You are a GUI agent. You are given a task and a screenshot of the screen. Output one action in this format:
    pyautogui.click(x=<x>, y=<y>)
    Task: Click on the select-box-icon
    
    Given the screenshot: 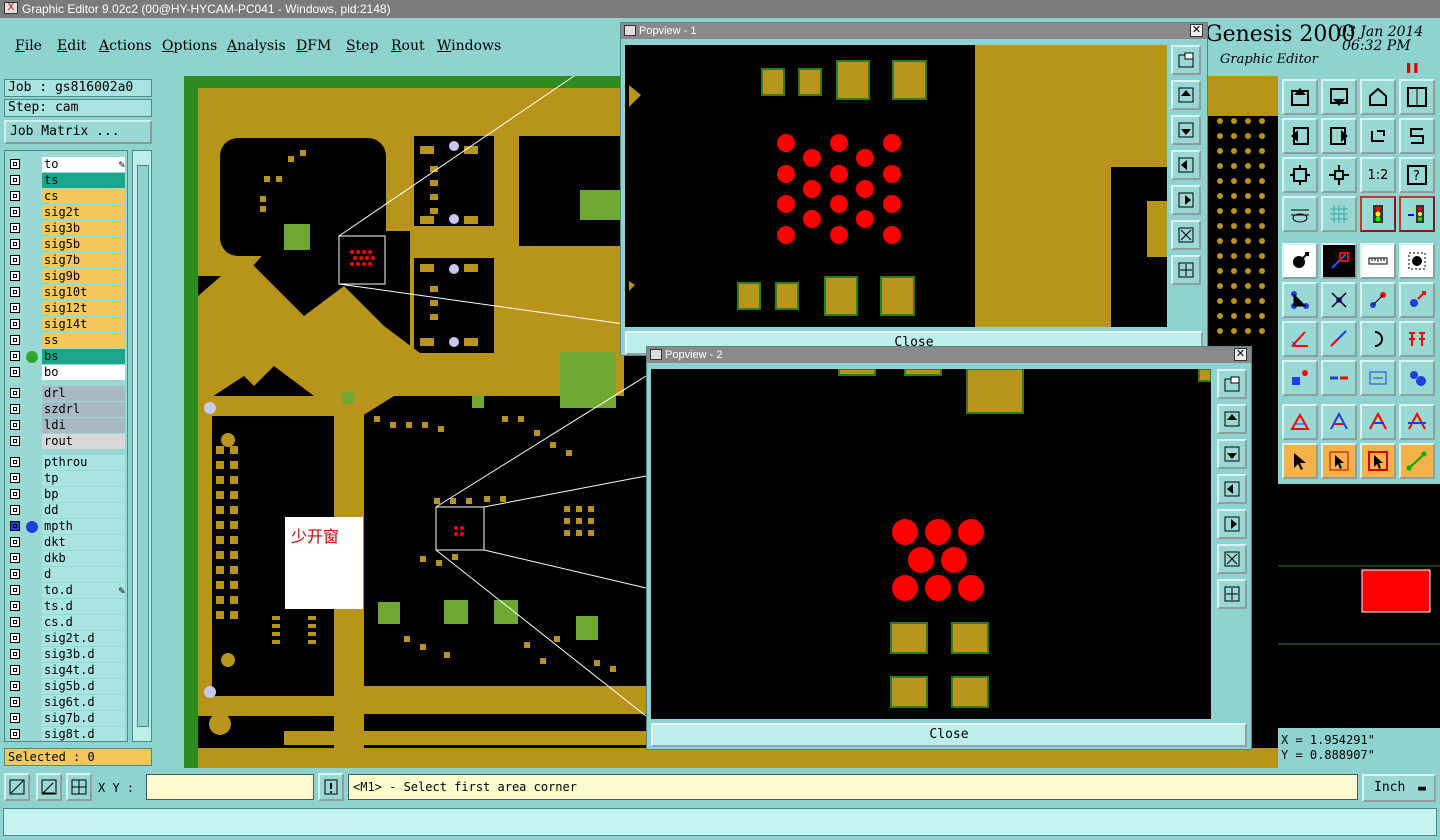 What is the action you would take?
    pyautogui.click(x=1339, y=461)
    